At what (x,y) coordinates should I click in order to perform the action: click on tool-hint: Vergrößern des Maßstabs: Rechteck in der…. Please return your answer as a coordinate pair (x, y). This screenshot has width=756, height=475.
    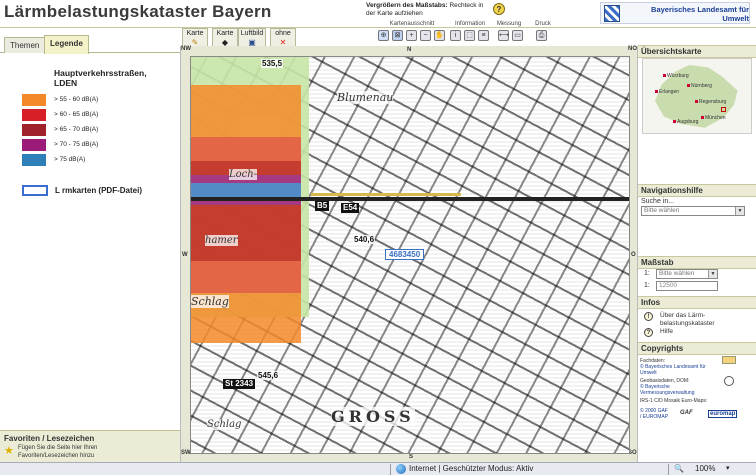
    Looking at the image, I should click on (428, 10).